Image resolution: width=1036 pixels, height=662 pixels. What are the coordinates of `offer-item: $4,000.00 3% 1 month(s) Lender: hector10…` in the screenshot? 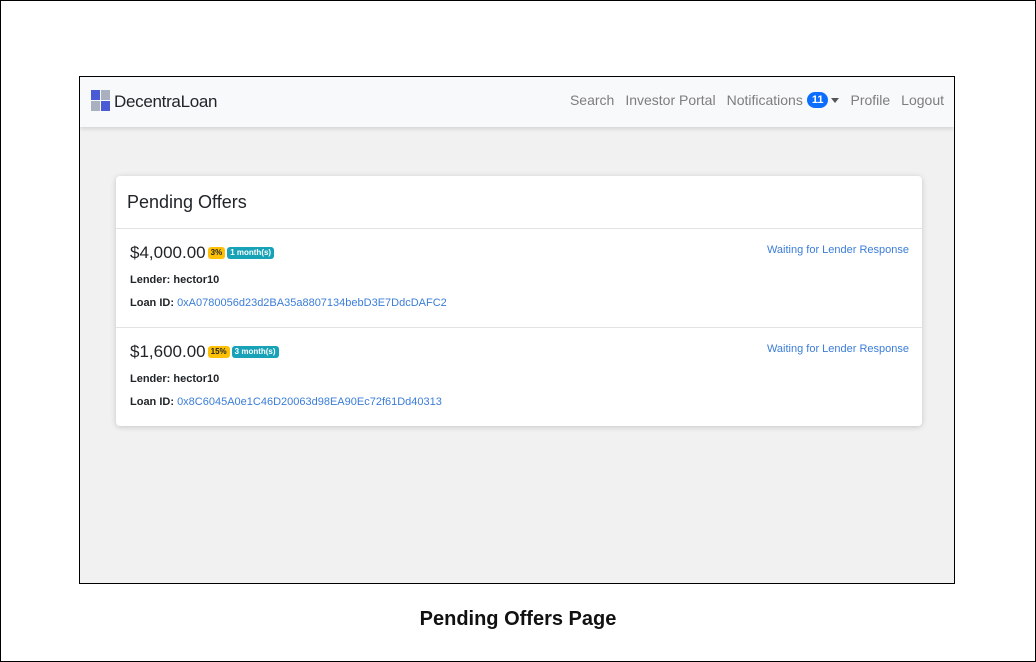 It's located at (519, 278).